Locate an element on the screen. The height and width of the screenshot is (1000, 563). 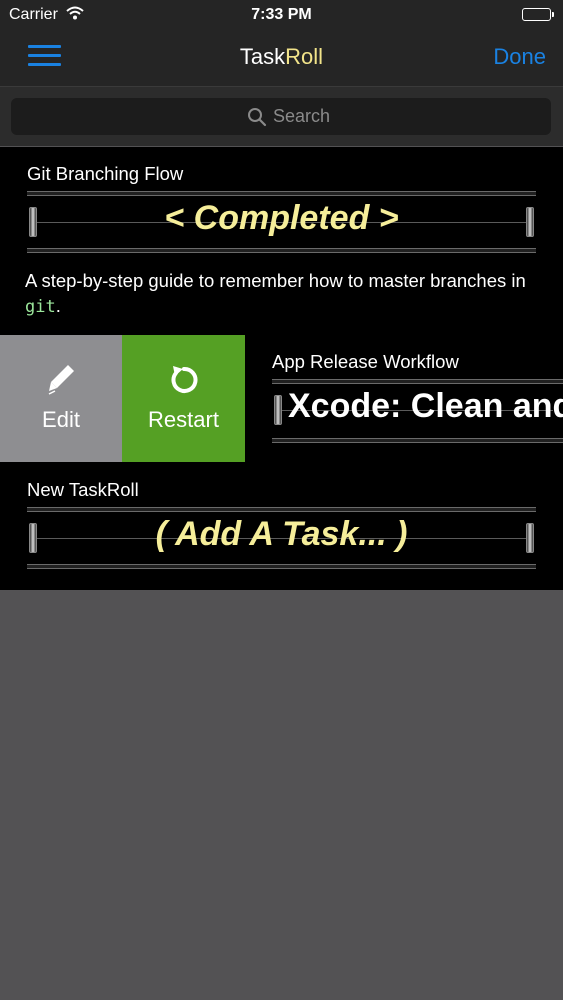
search-bar is located at coordinates (281, 116).